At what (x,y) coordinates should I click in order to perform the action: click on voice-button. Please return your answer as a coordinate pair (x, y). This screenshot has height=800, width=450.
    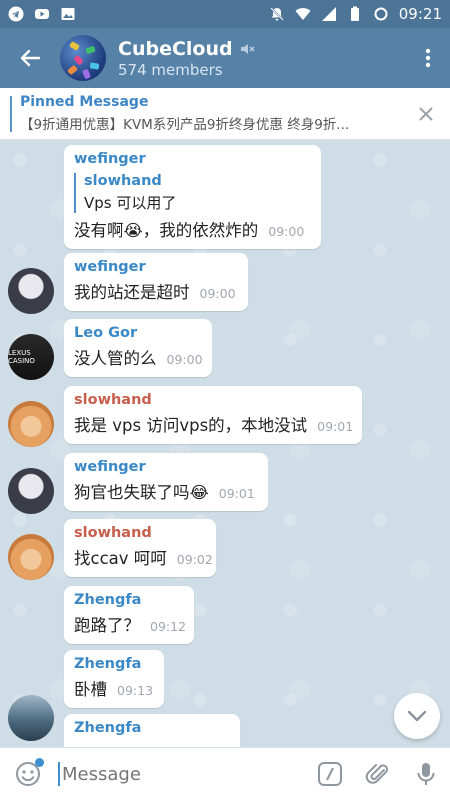
    Looking at the image, I should click on (426, 774).